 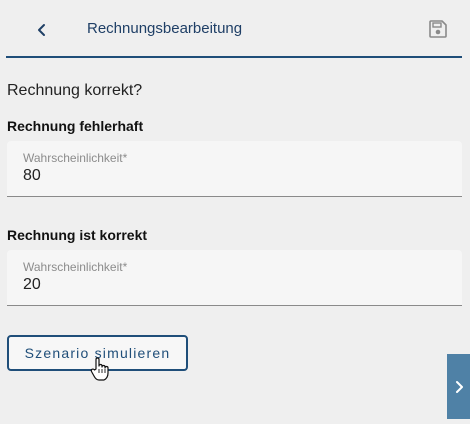 I want to click on page-title: Rechnungsbearbeitung, so click(x=165, y=28).